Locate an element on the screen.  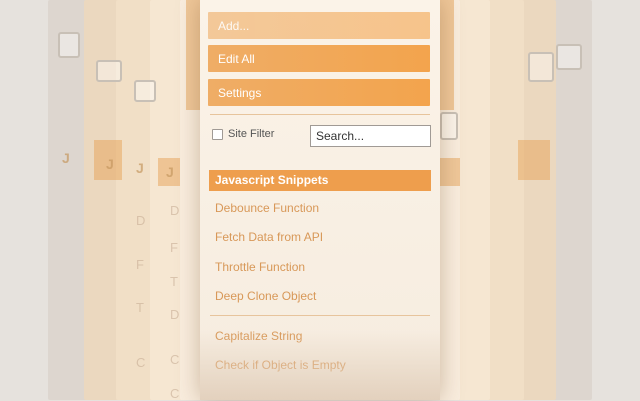
settings-button: Settings is located at coordinates (319, 92).